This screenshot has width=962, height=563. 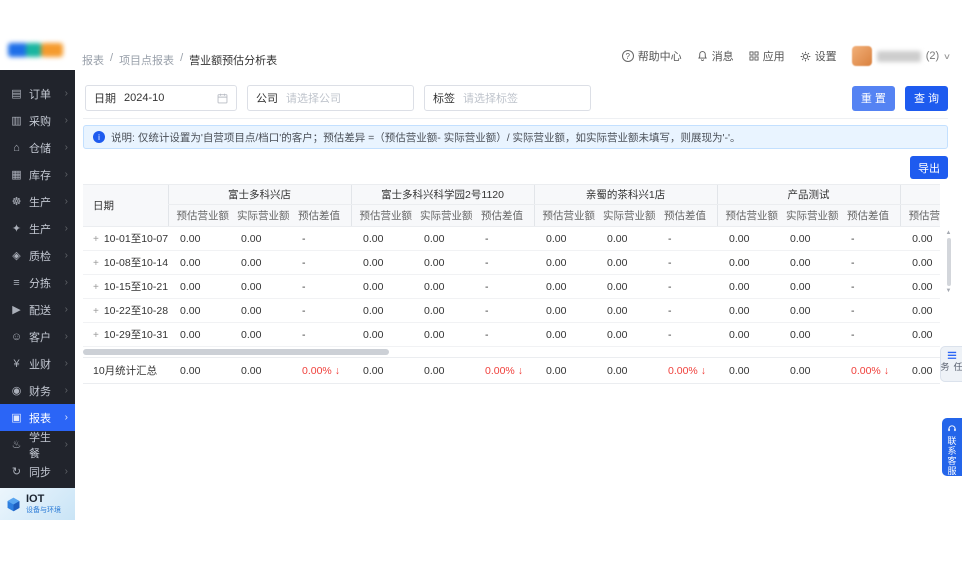 I want to click on info-icon: i, so click(x=99, y=137).